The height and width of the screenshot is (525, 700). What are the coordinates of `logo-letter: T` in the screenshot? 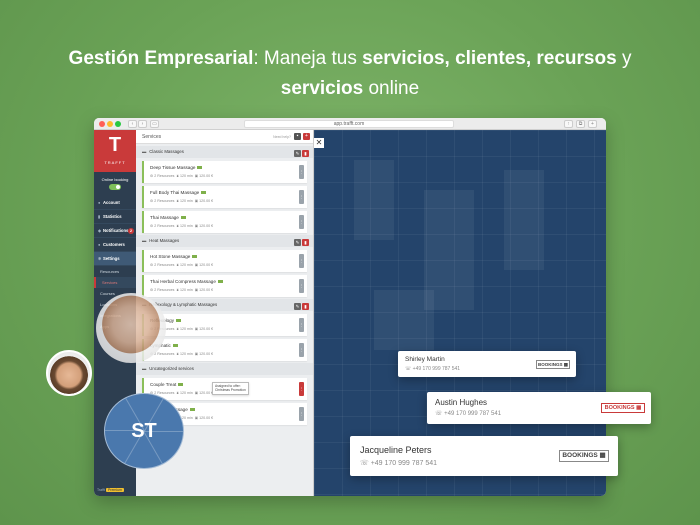 It's located at (115, 145).